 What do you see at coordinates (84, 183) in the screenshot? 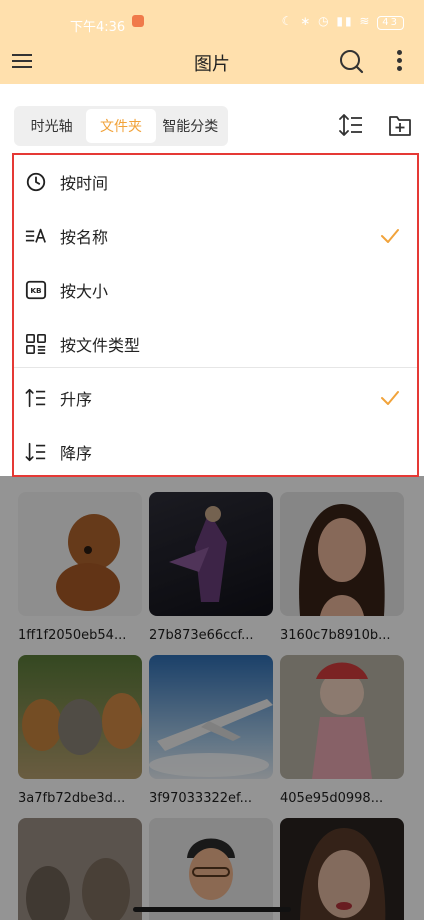
I see `sort-option-label: 按时间` at bounding box center [84, 183].